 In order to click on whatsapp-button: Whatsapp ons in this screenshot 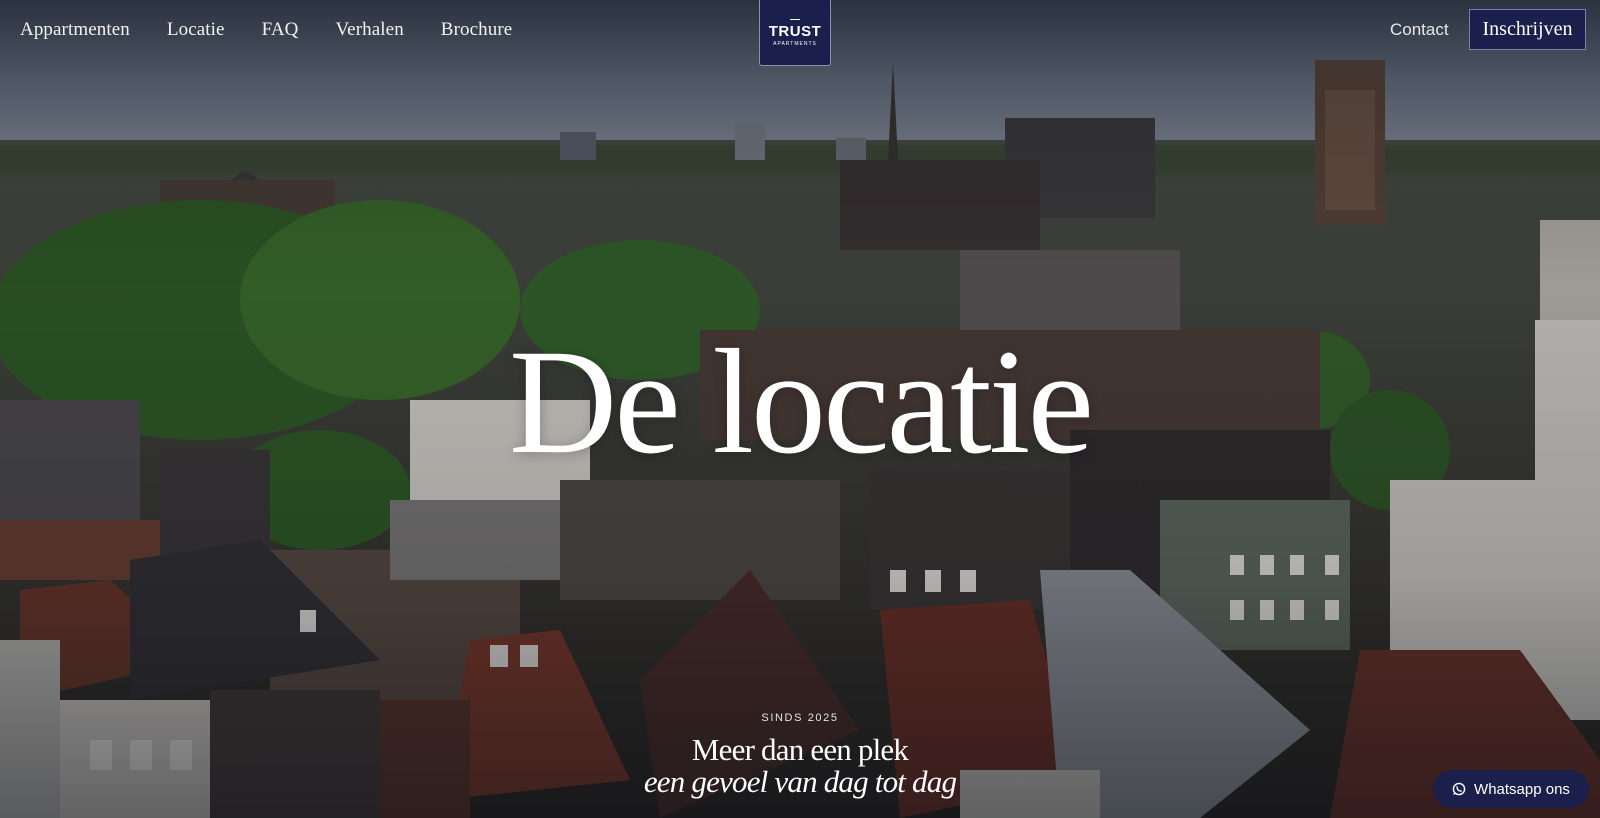, I will do `click(1511, 789)`.